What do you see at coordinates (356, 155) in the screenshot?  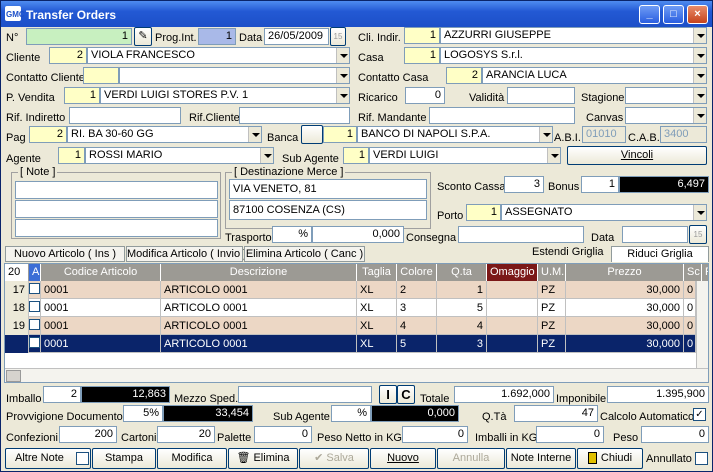 I see `sub-agente-code: 1` at bounding box center [356, 155].